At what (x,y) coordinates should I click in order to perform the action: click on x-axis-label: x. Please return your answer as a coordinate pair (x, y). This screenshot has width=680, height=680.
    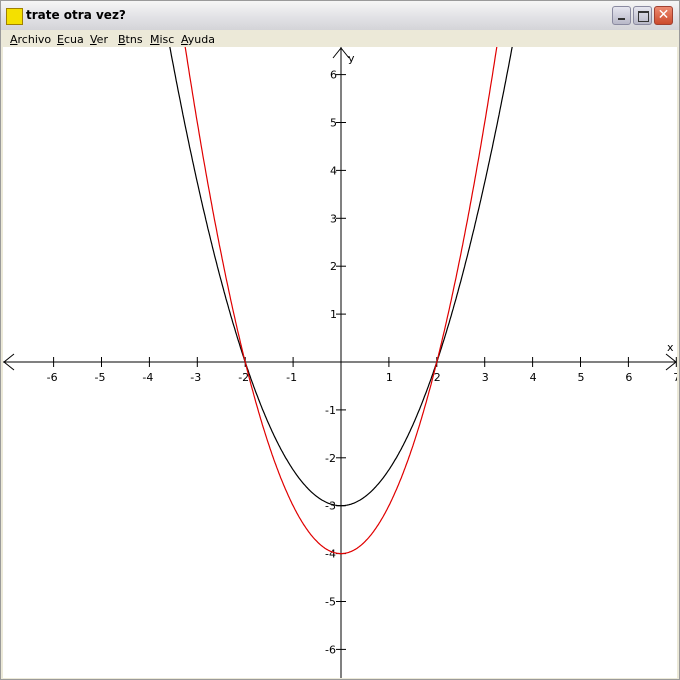
    Looking at the image, I should click on (670, 347).